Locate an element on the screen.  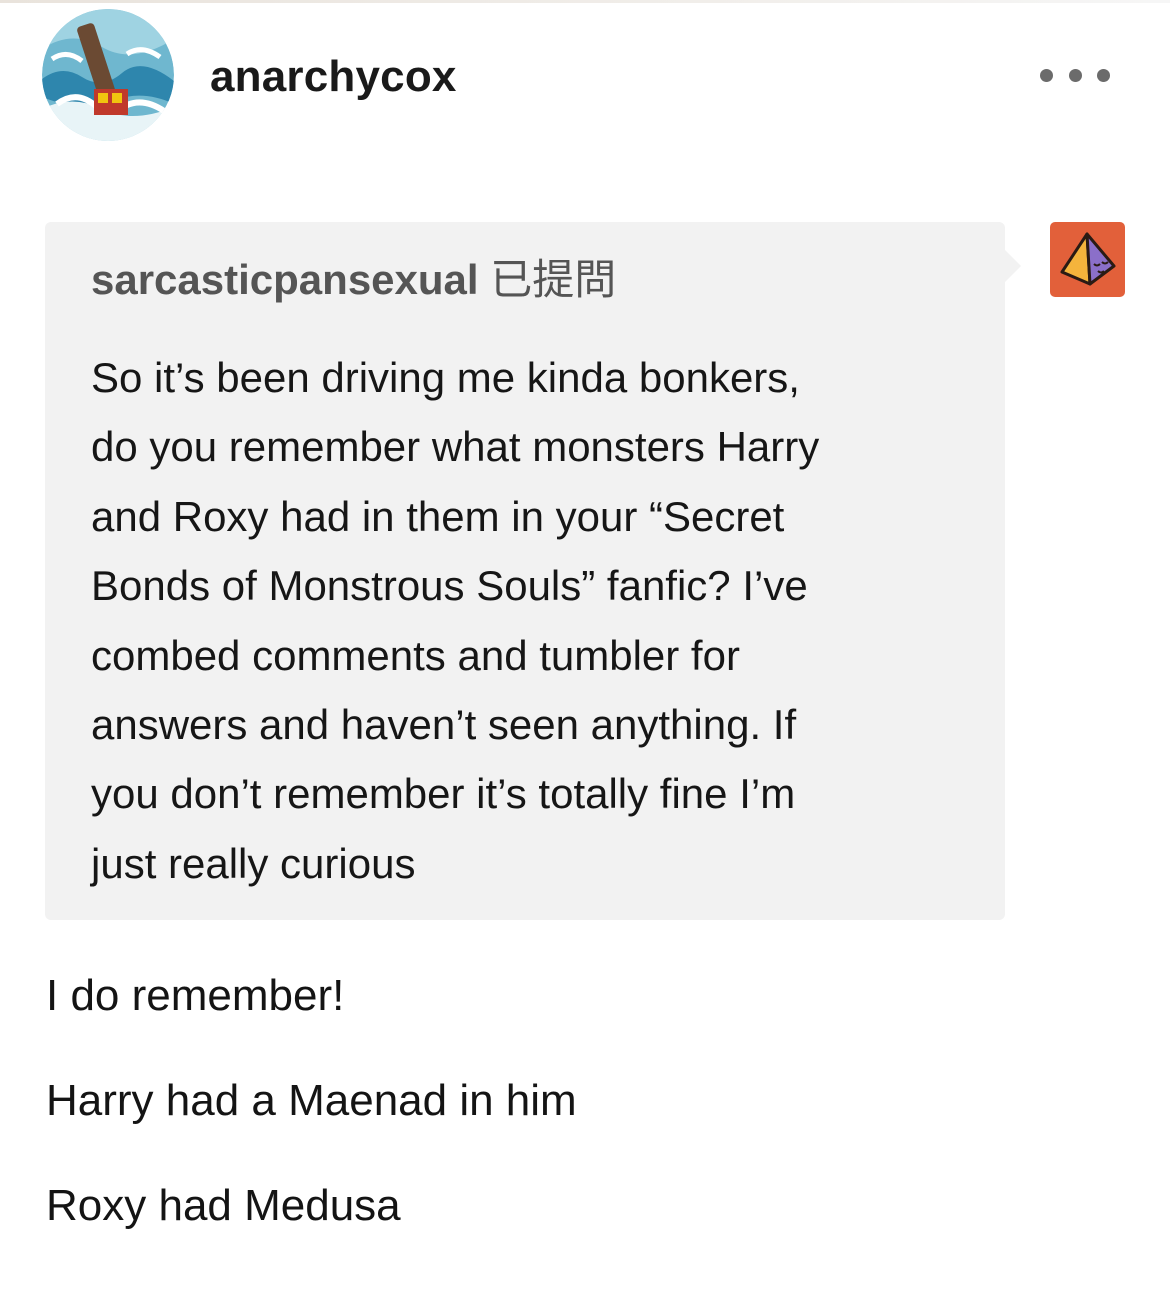
asker-avatar is located at coordinates (1087, 259).